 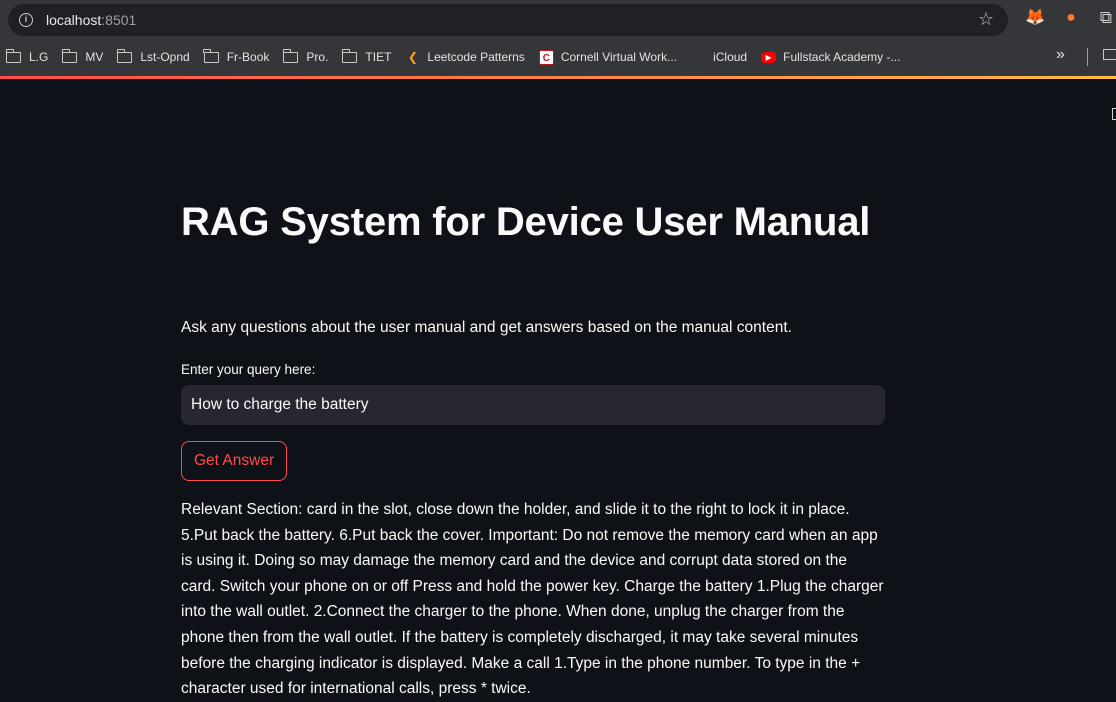 What do you see at coordinates (1087, 57) in the screenshot?
I see `bookmarks-divider` at bounding box center [1087, 57].